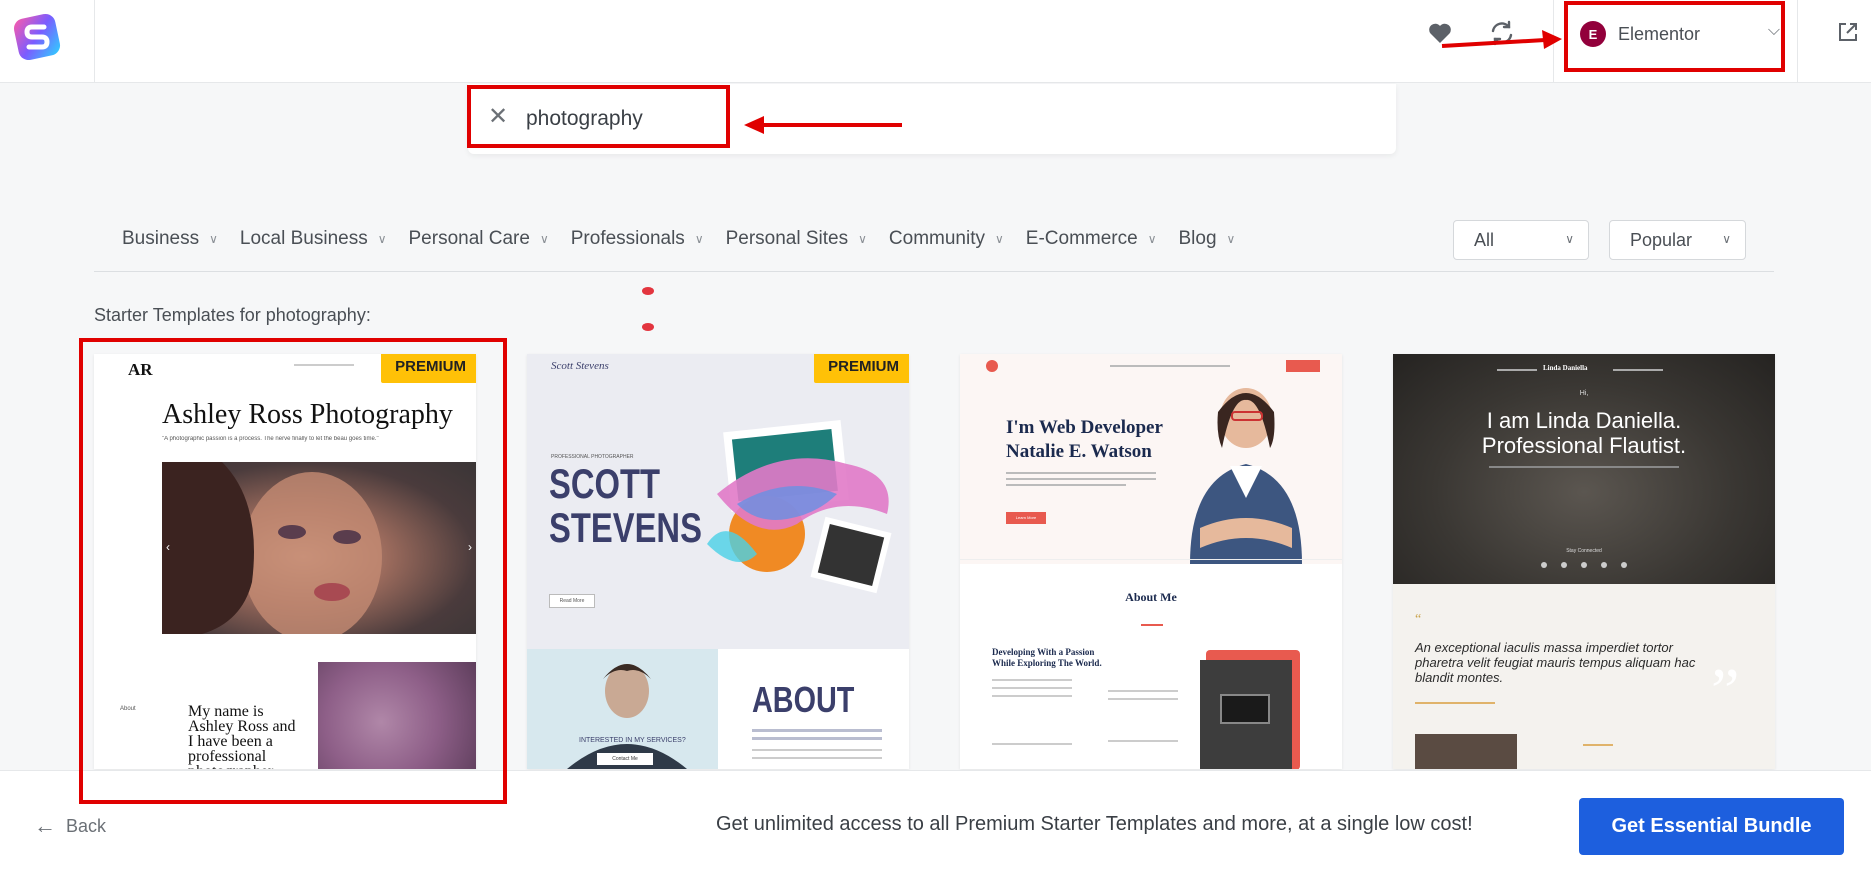 This screenshot has width=1871, height=869. I want to click on template-nav-button, so click(1303, 366).